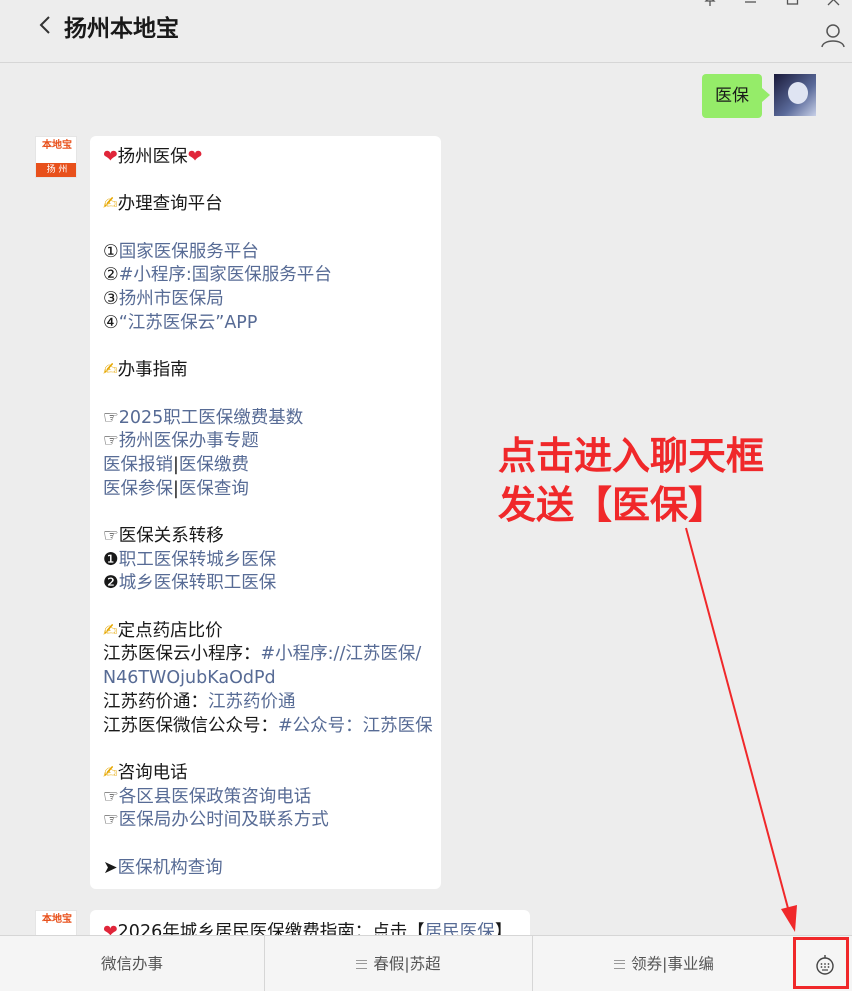  What do you see at coordinates (138, 465) in the screenshot?
I see `link-reimbursement: 医保报销` at bounding box center [138, 465].